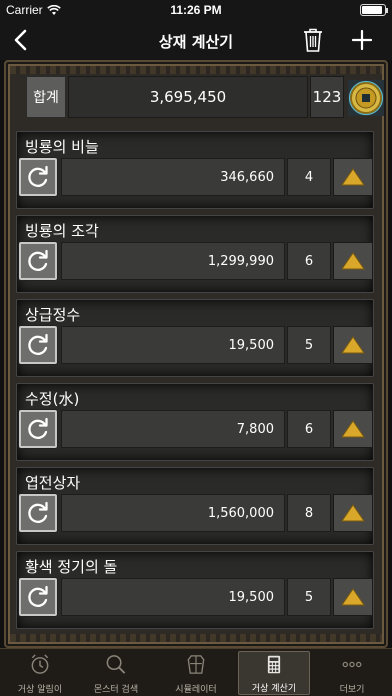 This screenshot has width=392, height=696. I want to click on item-card: 빙룡의 비늘 346,660 4, so click(195, 170).